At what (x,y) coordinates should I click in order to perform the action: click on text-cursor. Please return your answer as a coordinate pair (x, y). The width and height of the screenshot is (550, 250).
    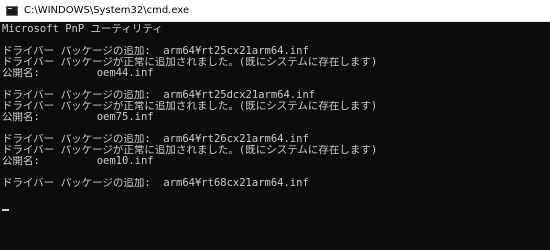
    Looking at the image, I should click on (5, 210).